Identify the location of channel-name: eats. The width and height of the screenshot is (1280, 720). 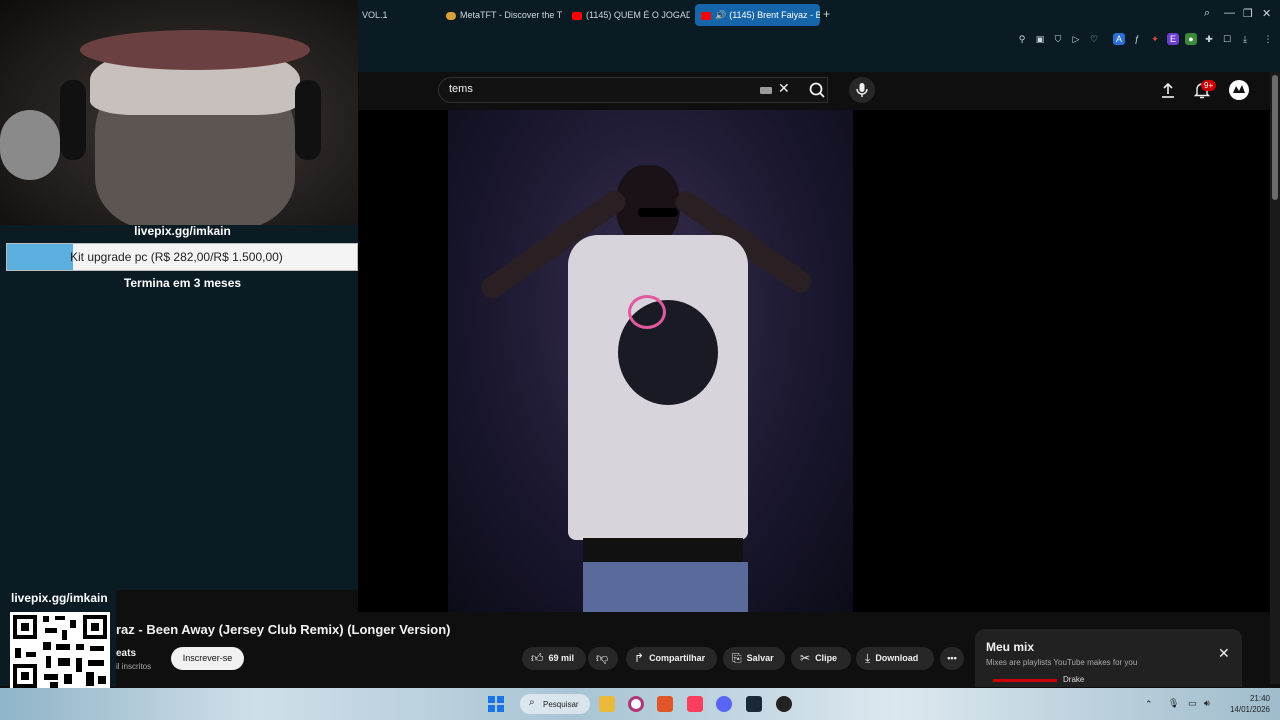
(126, 653).